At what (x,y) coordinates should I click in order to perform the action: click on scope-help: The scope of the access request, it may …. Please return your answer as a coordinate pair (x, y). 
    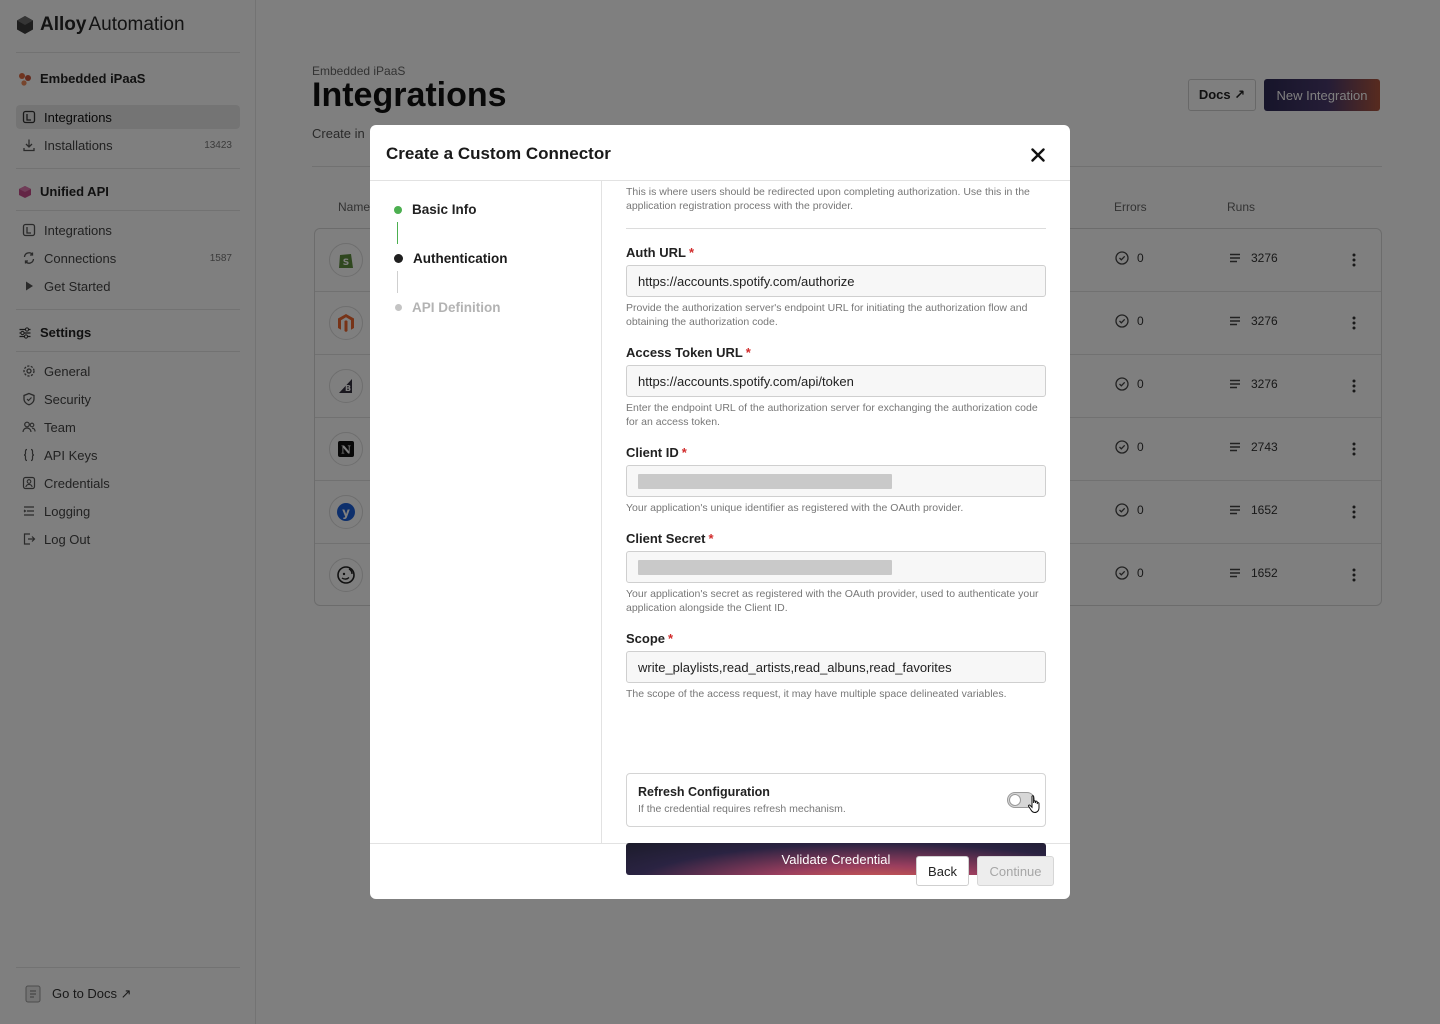
    Looking at the image, I should click on (816, 694).